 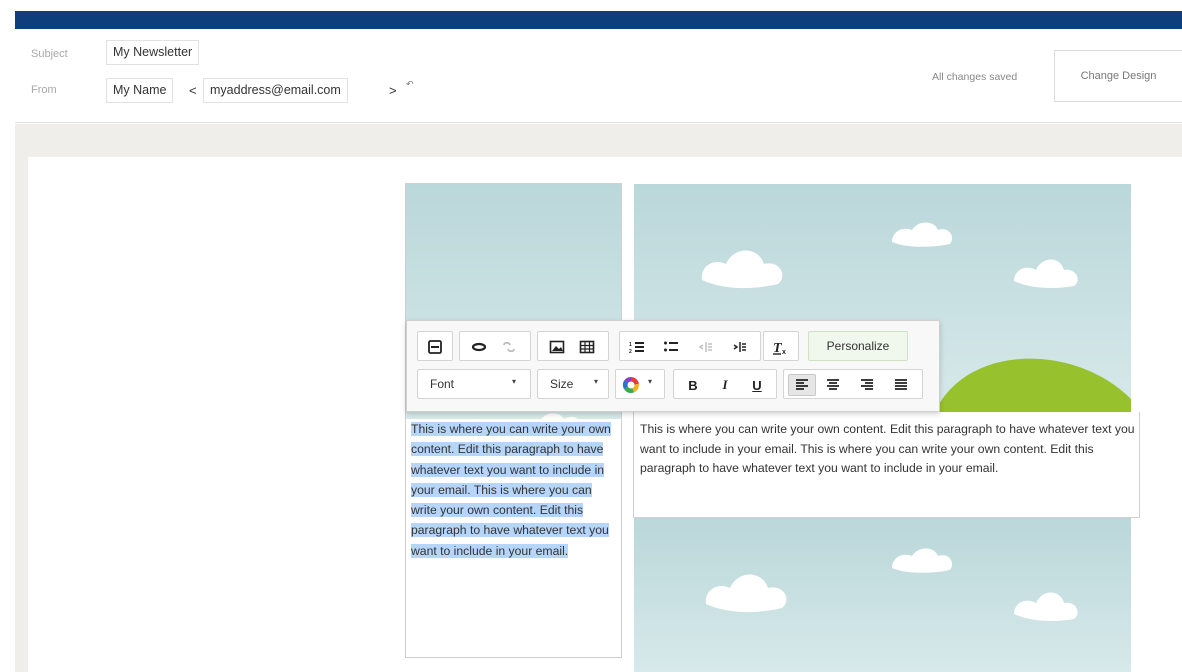 I want to click on style-group: B I U, so click(x=725, y=384).